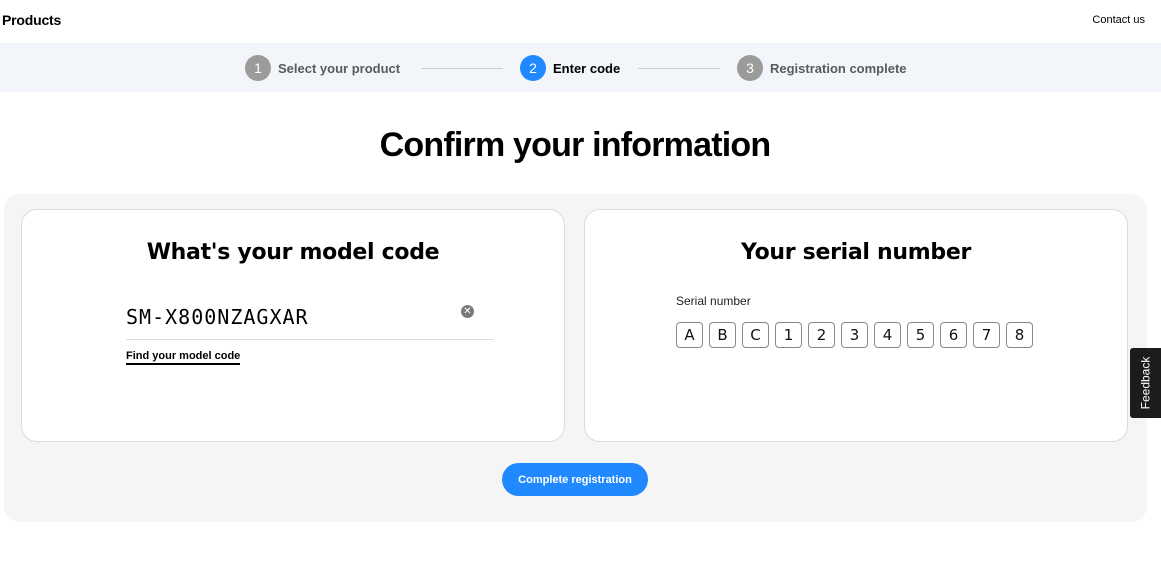  What do you see at coordinates (920, 335) in the screenshot?
I see `serial-char-box: 5` at bounding box center [920, 335].